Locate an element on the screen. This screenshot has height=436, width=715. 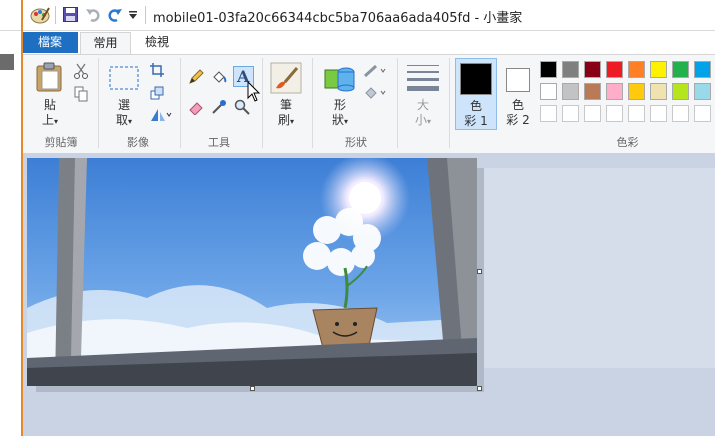
select-label: 選 取▾ is located at coordinates (124, 112).